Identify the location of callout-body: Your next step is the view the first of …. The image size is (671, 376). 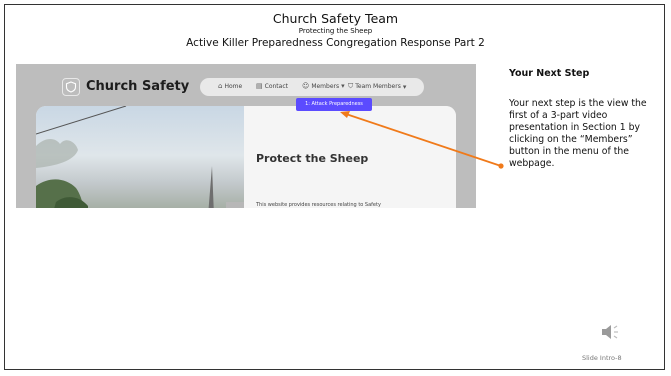
(578, 133).